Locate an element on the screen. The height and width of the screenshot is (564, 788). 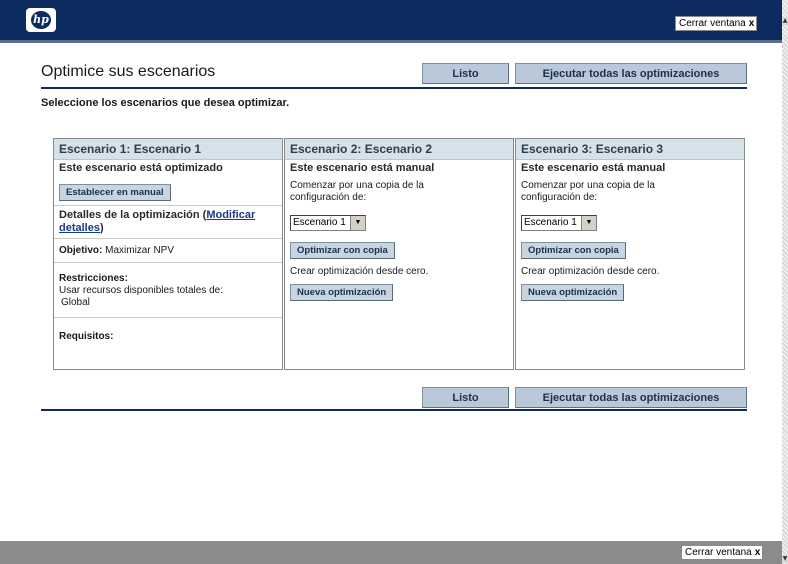
restrictions-value: Global is located at coordinates (75, 302).